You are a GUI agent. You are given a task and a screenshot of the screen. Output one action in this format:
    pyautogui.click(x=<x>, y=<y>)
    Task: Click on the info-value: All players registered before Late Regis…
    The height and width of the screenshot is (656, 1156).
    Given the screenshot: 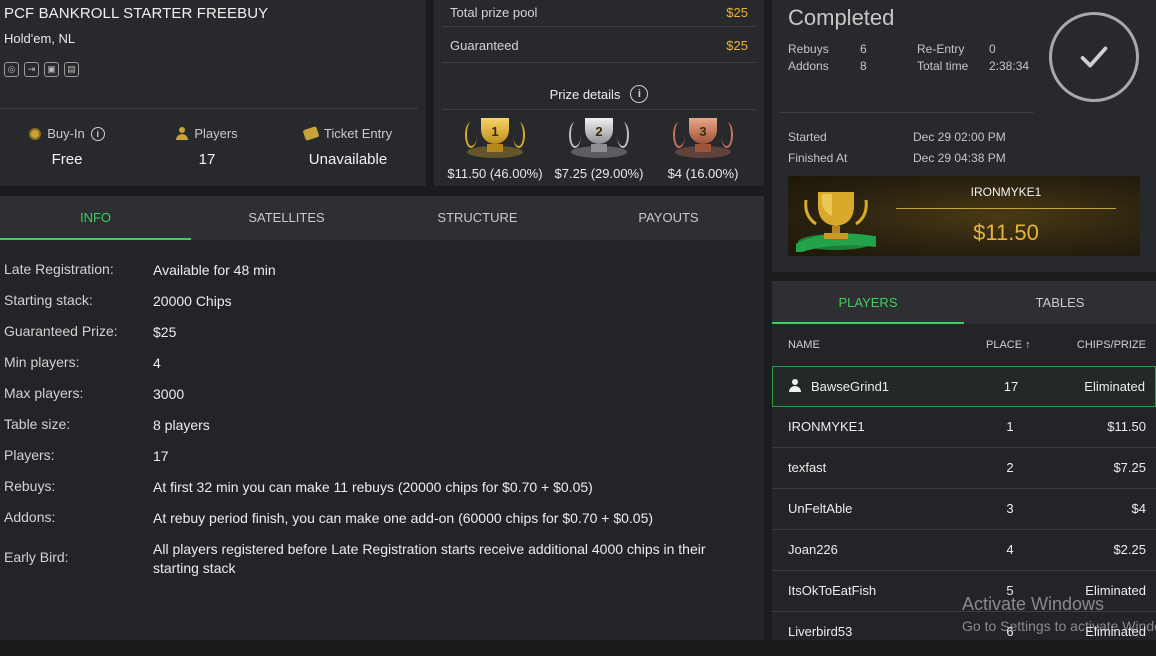 What is the action you would take?
    pyautogui.click(x=429, y=558)
    